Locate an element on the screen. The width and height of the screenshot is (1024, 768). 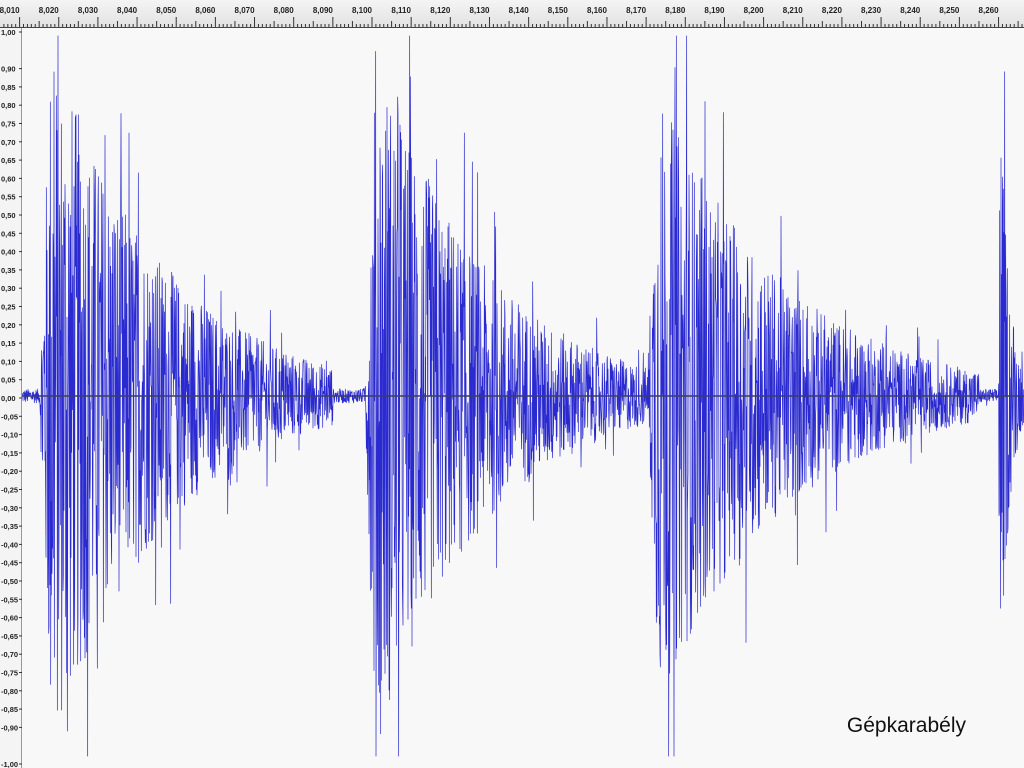
amplitude-tick-label: 0,25 is located at coordinates (8, 307).